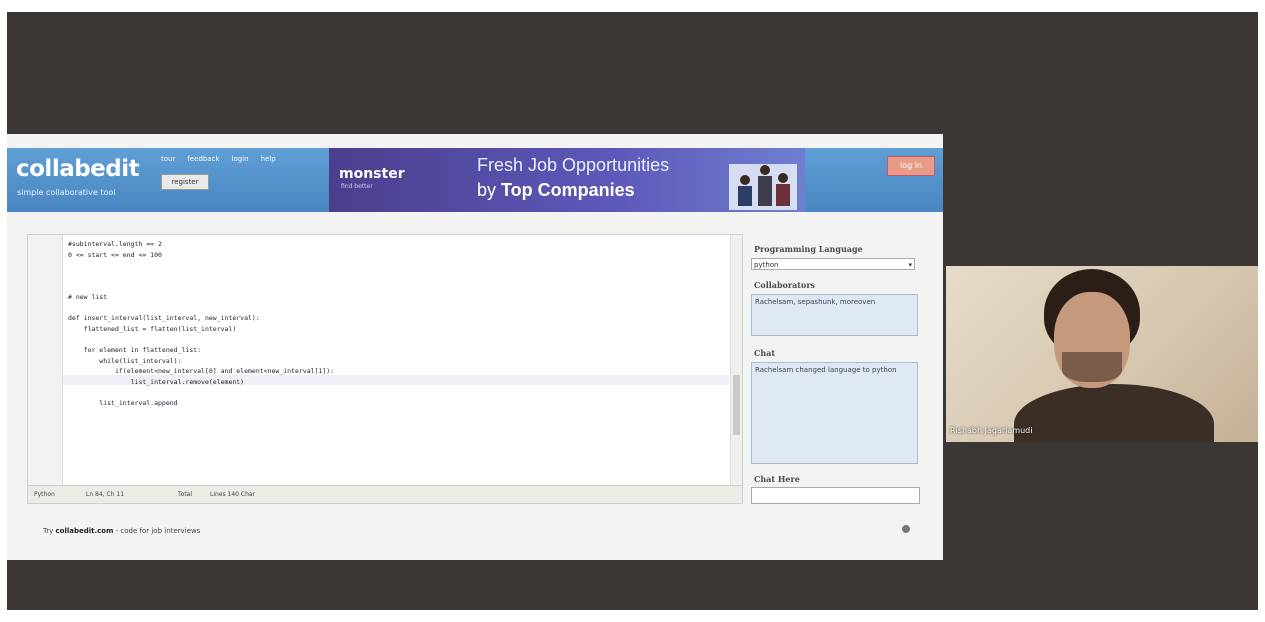 The image size is (1265, 622). What do you see at coordinates (834, 413) in the screenshot?
I see `chat-log: Rachelsam changed language to python` at bounding box center [834, 413].